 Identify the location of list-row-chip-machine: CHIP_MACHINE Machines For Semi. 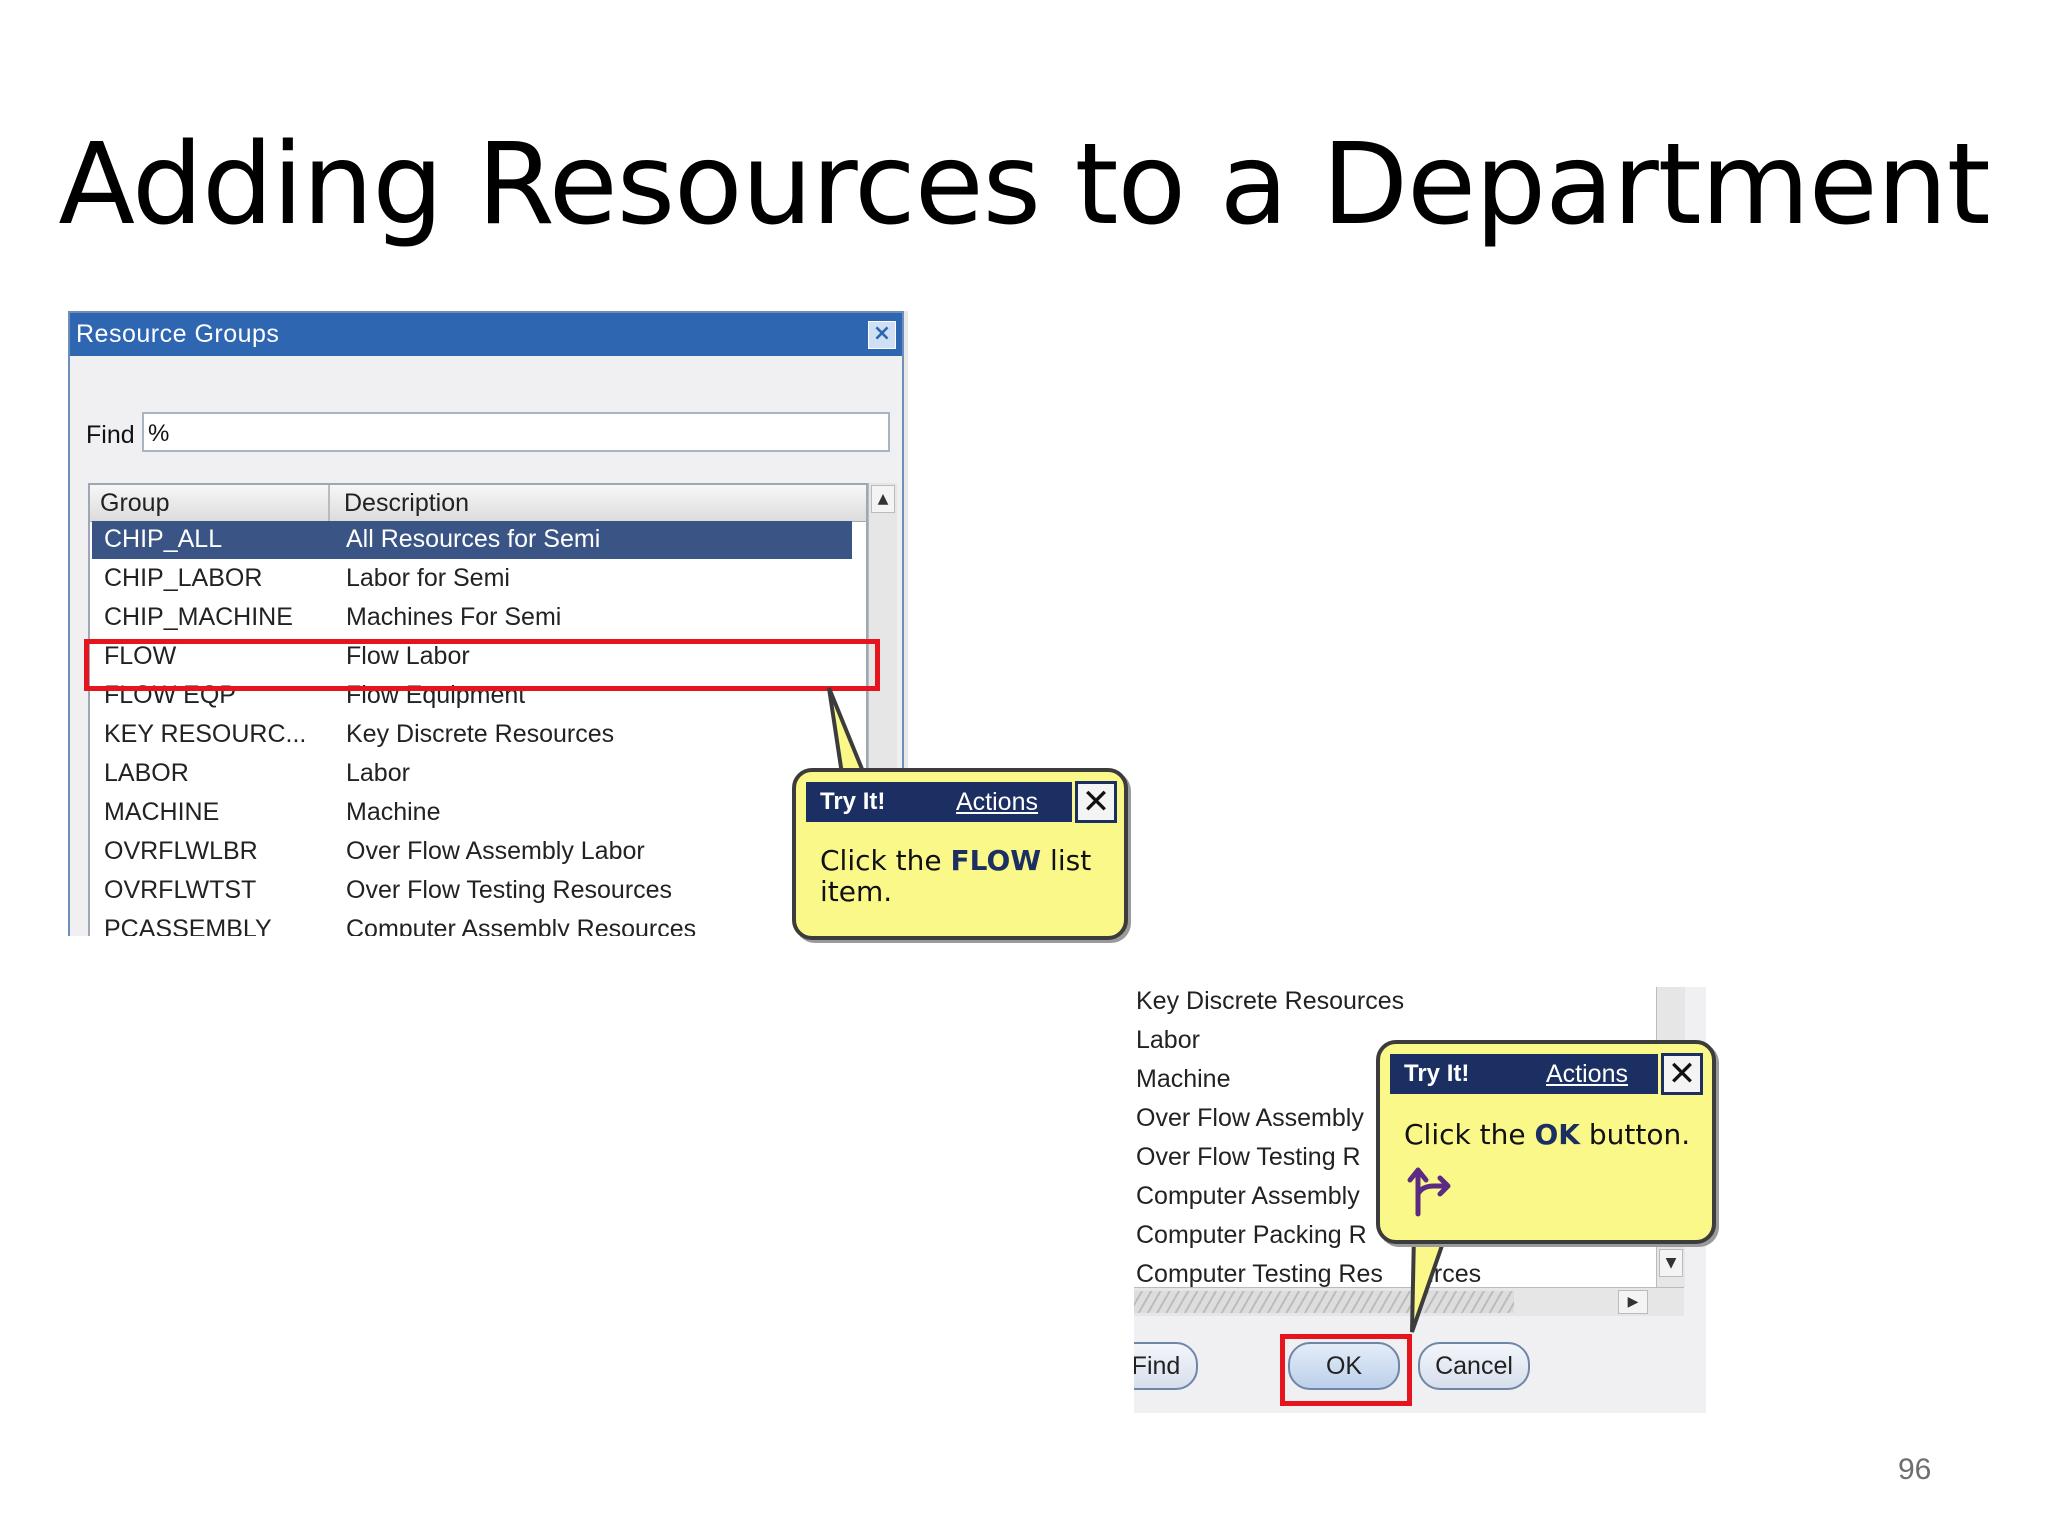
(472, 618).